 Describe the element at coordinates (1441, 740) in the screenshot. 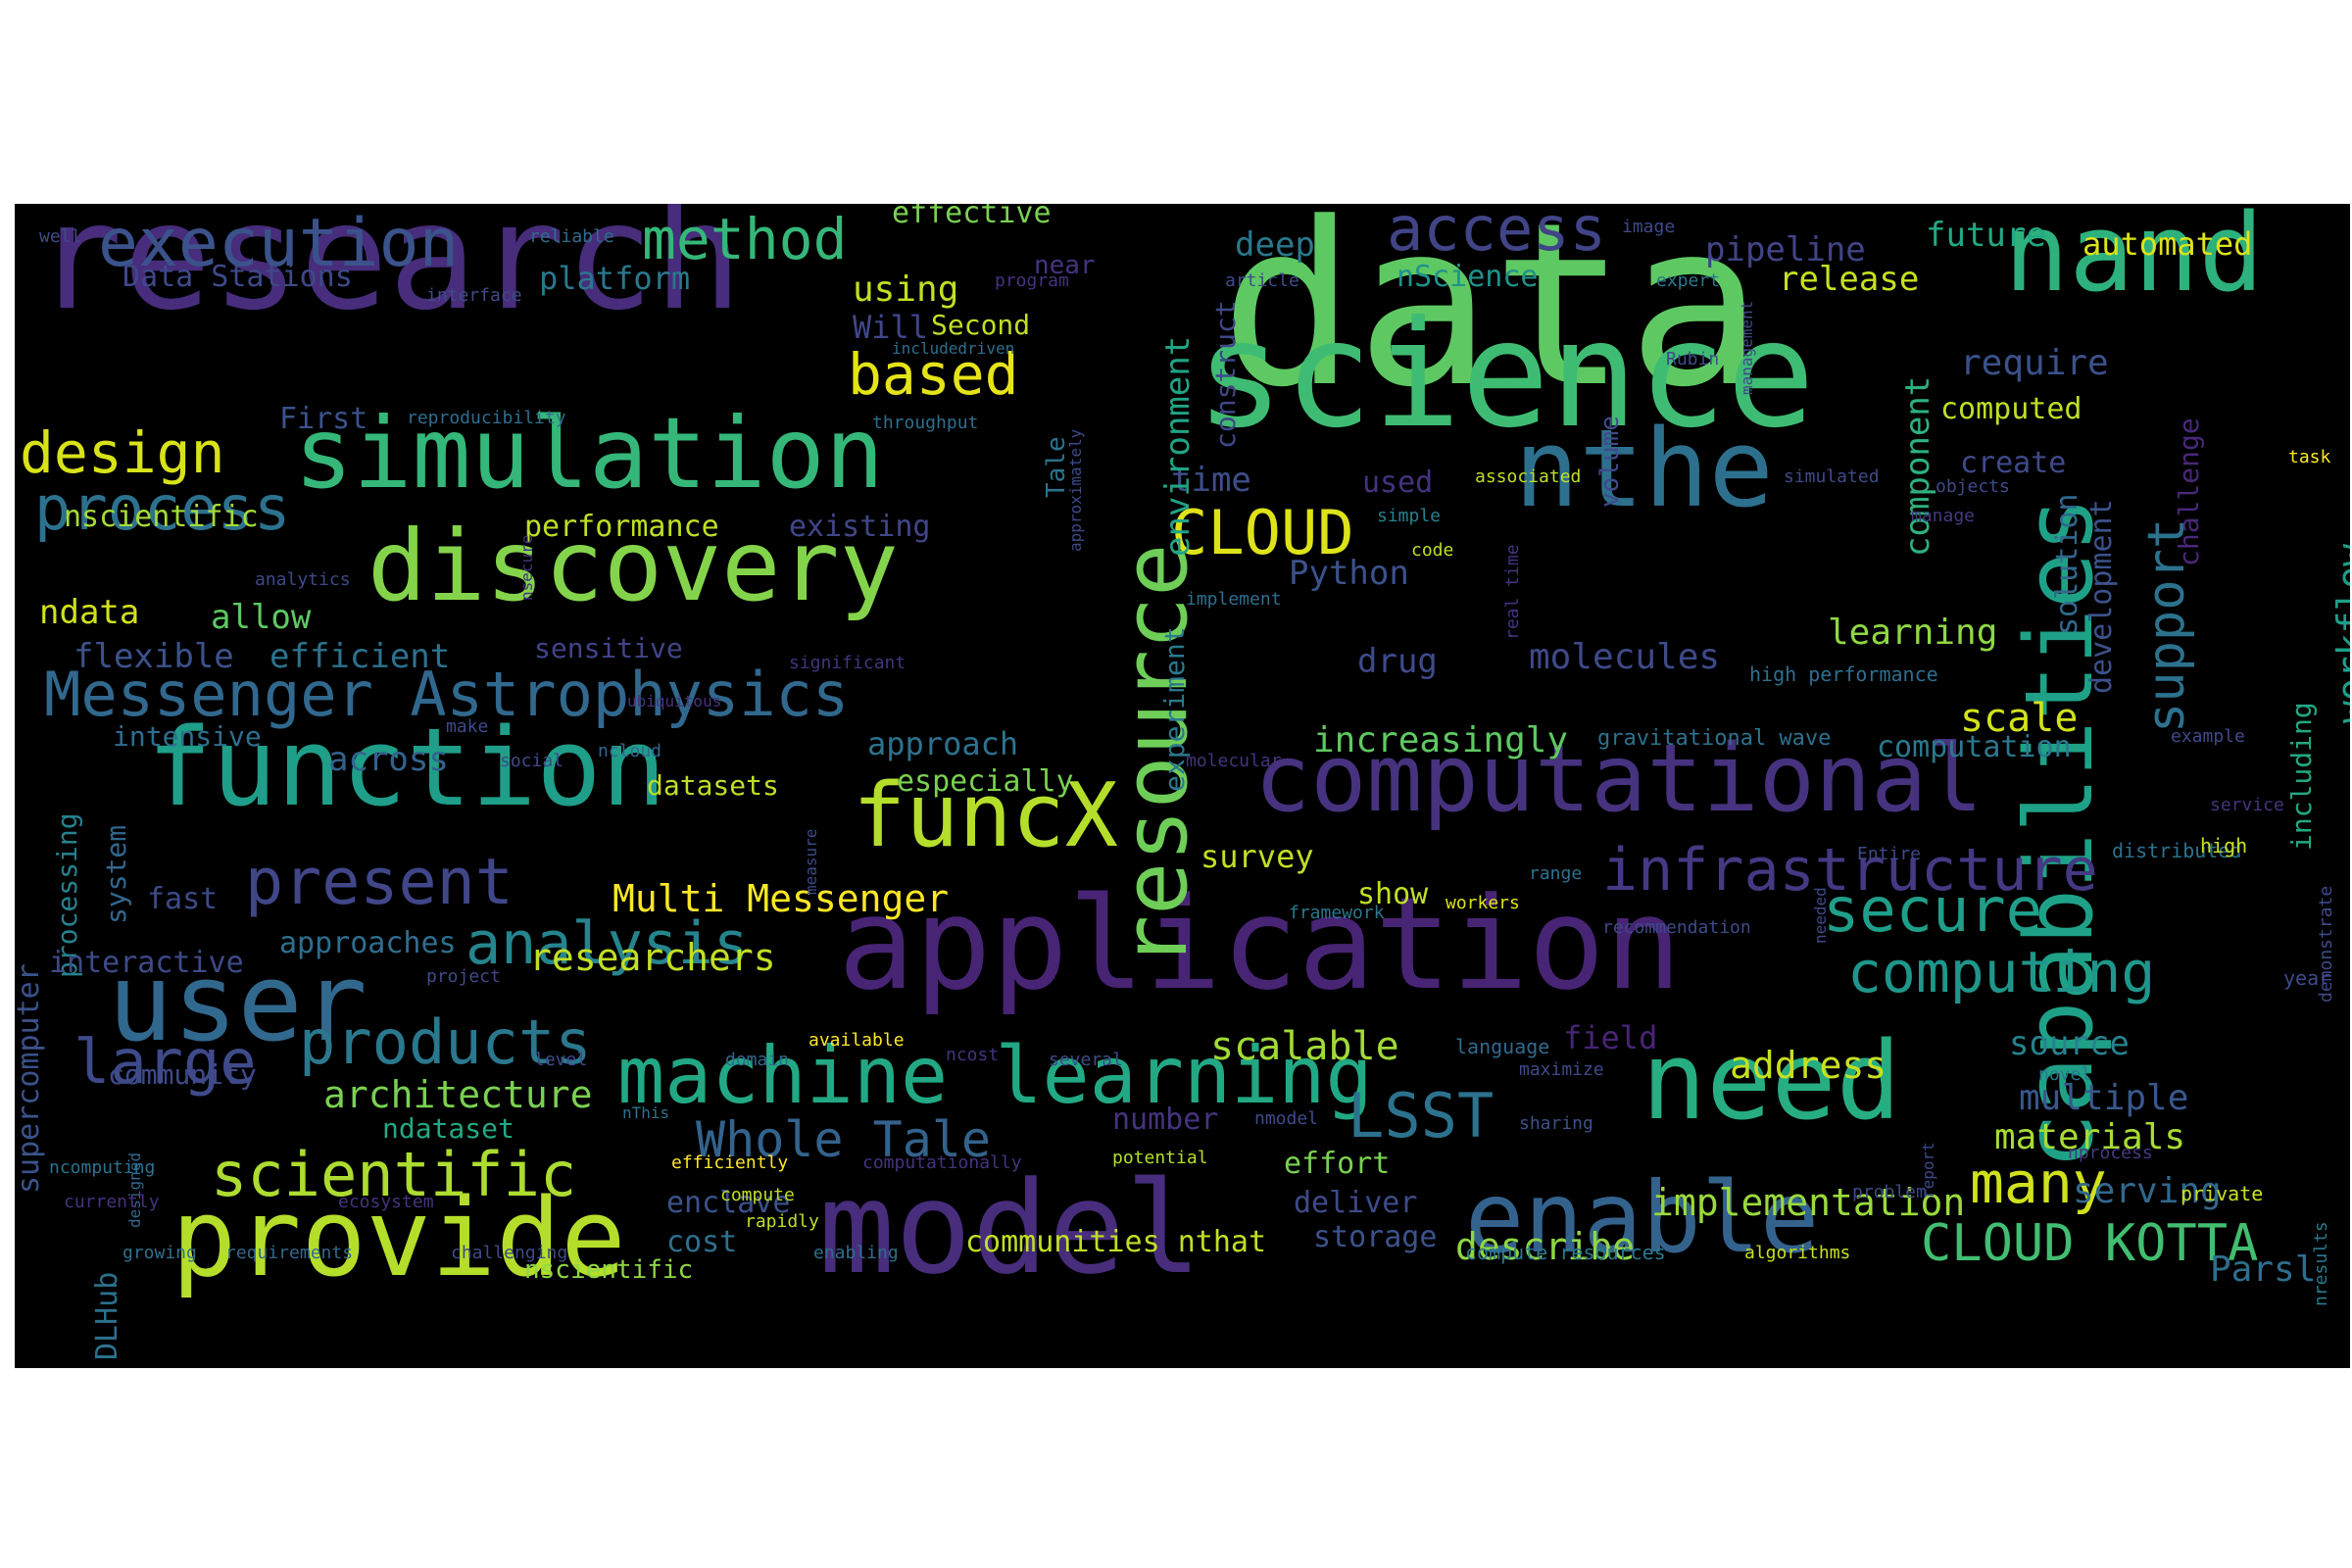

I see `cloud-word: increasingly` at that location.